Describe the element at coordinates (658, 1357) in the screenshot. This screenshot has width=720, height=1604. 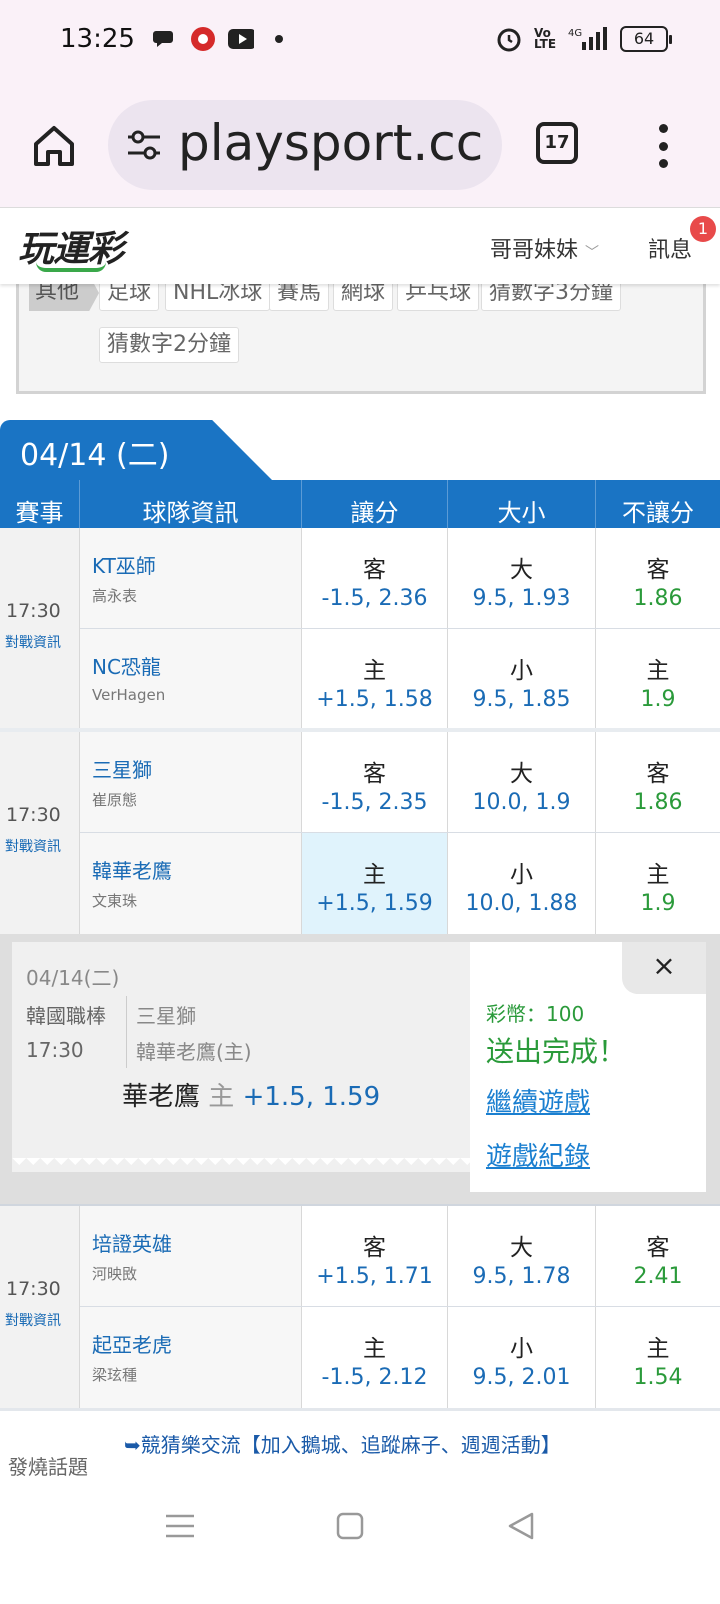
I see `moneyline-odds: 主 1.54` at that location.